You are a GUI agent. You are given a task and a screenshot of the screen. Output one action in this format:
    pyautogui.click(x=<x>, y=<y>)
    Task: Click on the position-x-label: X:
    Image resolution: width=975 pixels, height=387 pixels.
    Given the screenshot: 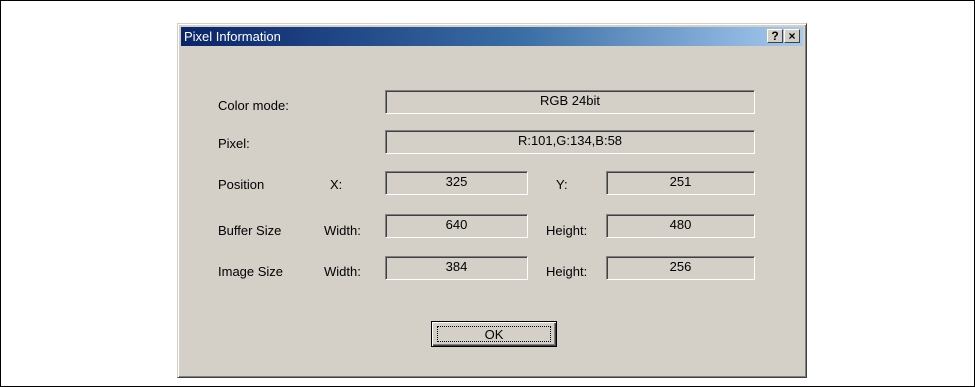 What is the action you would take?
    pyautogui.click(x=336, y=184)
    